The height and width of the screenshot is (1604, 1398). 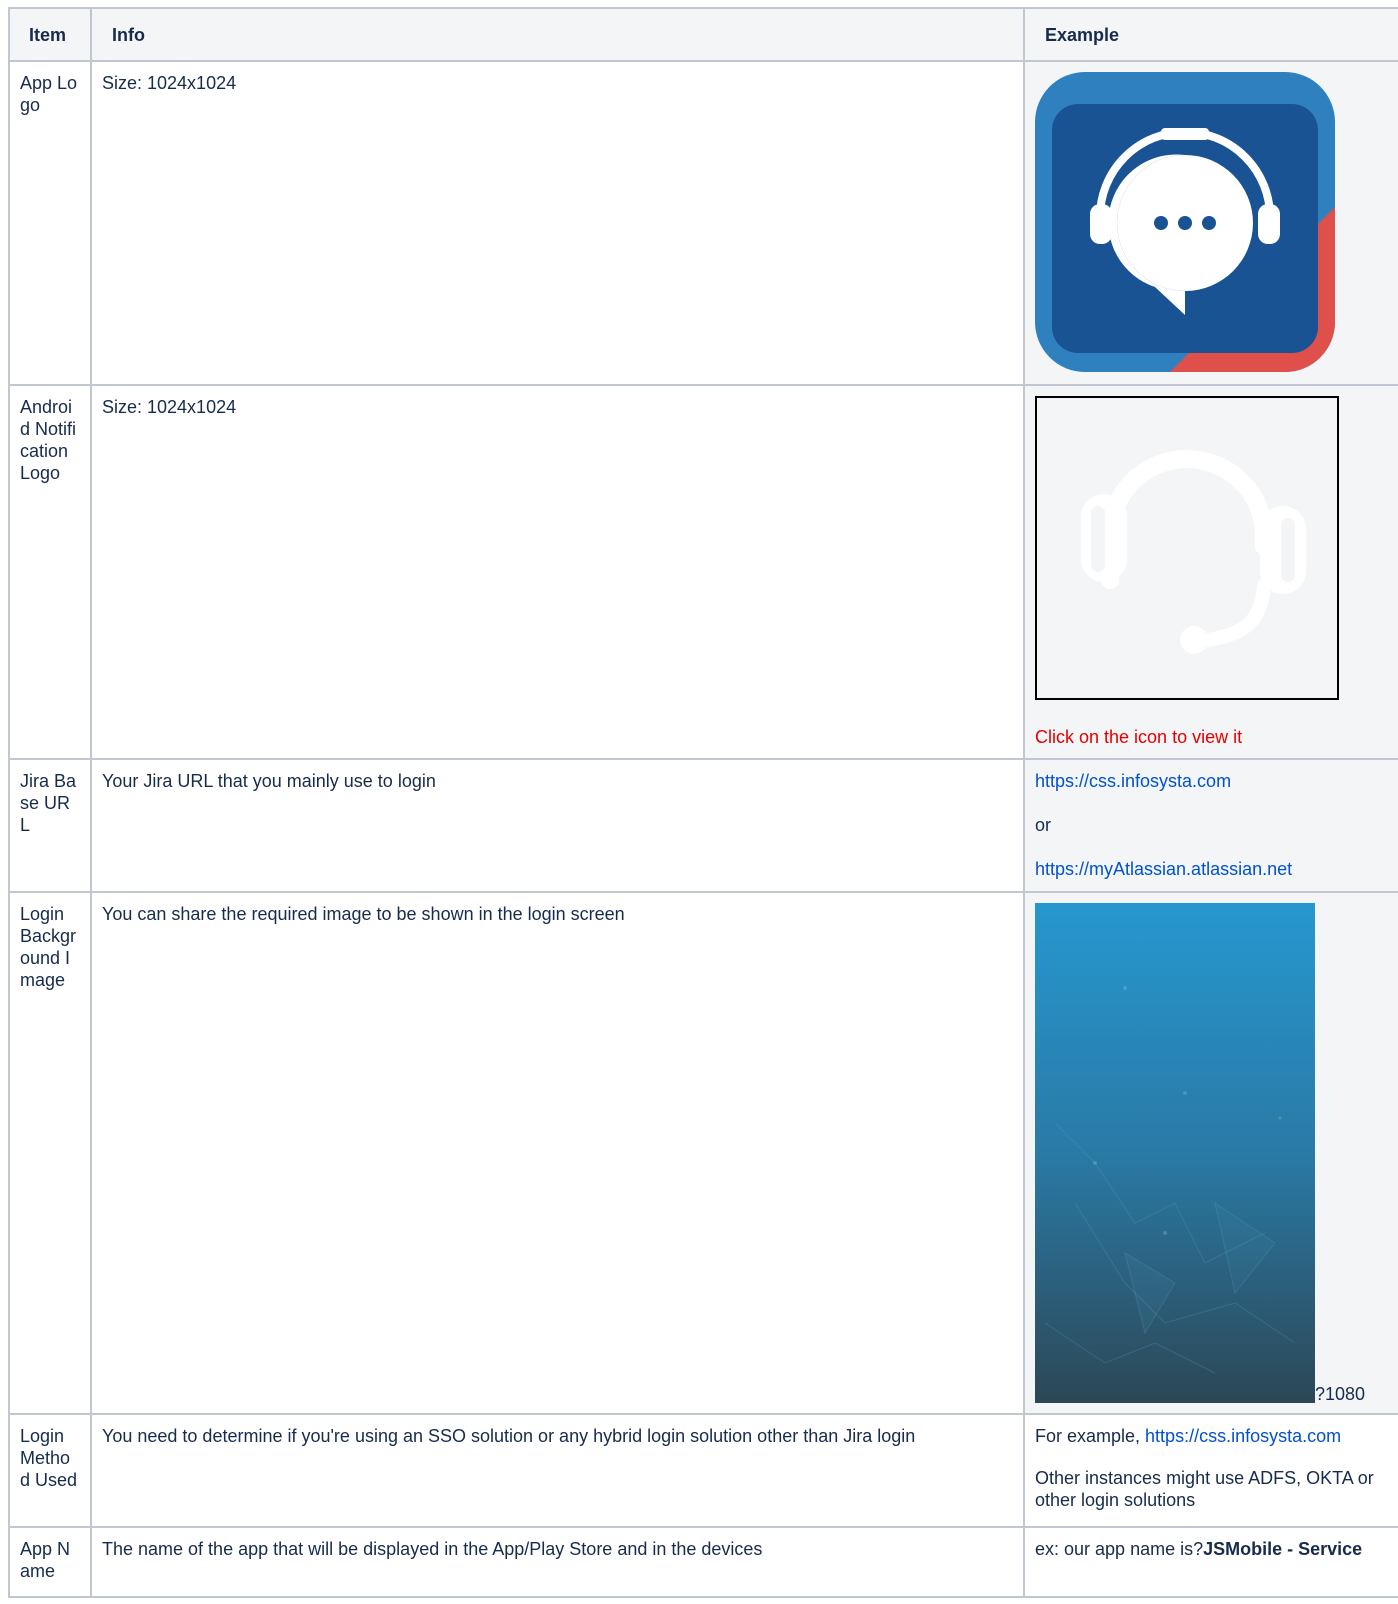 What do you see at coordinates (1090, 1436) in the screenshot?
I see `example-prefix: For example,` at bounding box center [1090, 1436].